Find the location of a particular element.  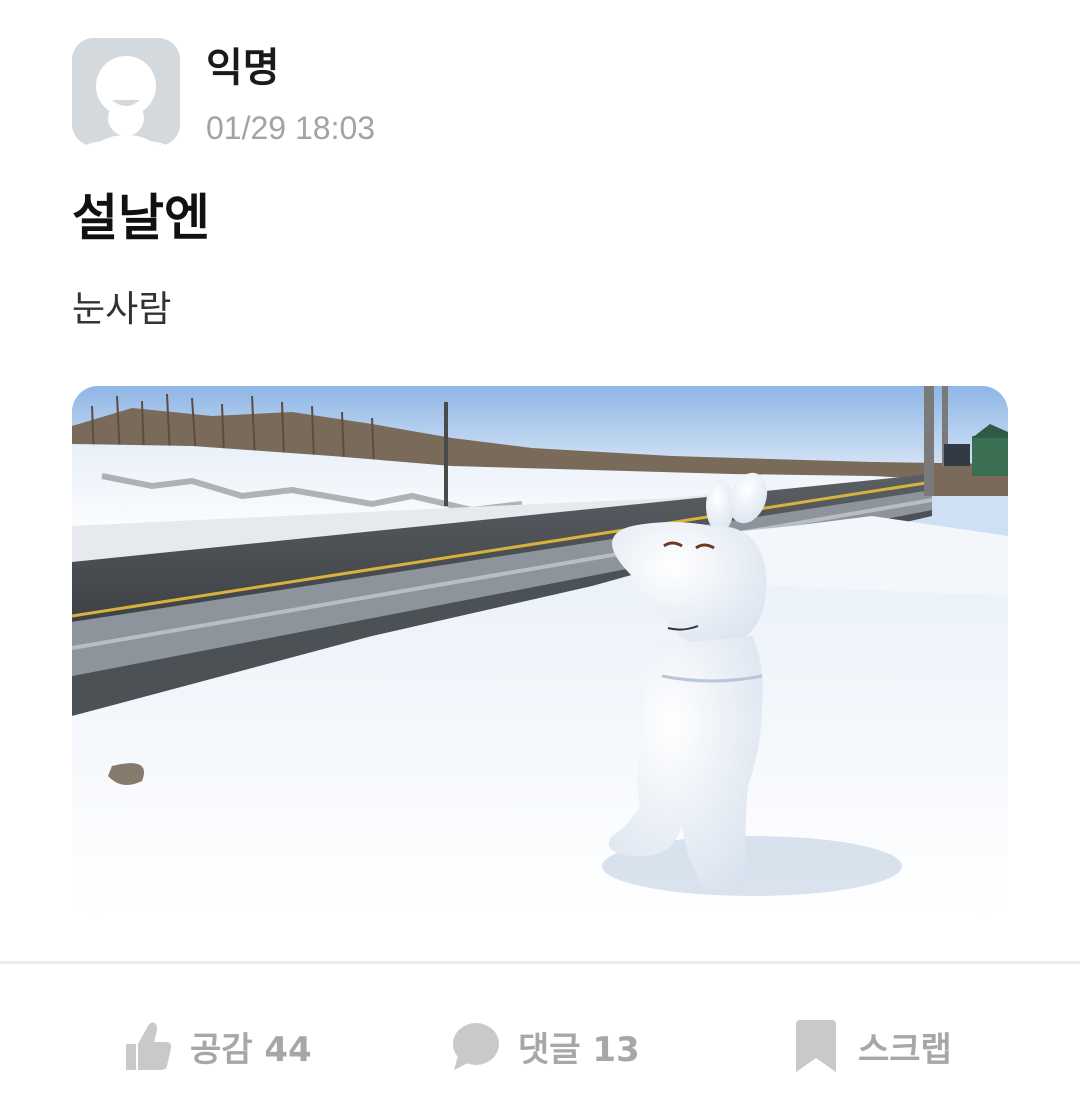

comment-button: 댓글 13 is located at coordinates (546, 1046).